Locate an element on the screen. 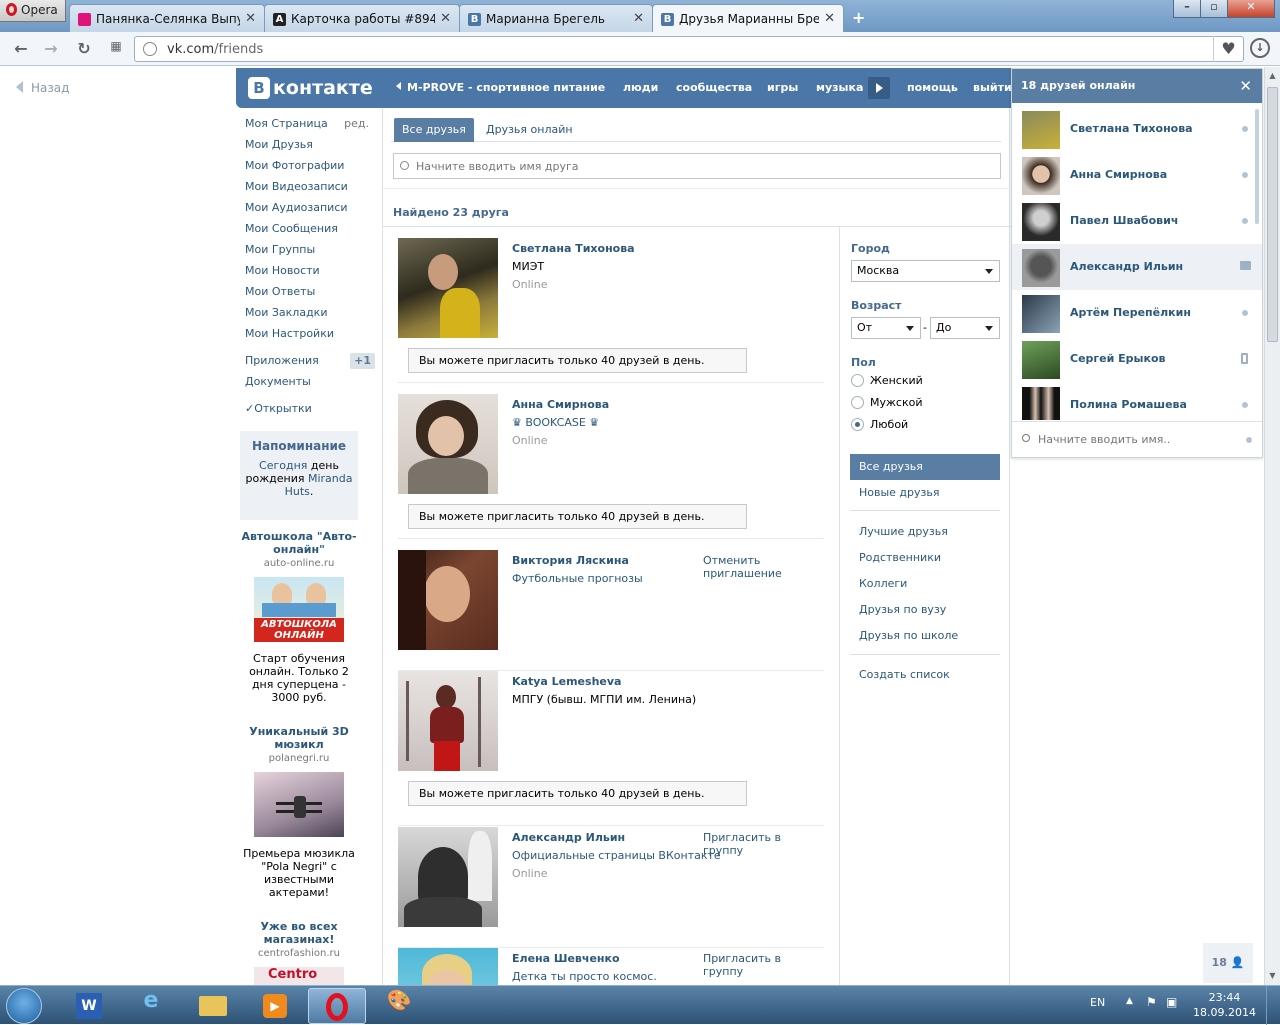 Image resolution: width=1280 pixels, height=1025 pixels. site-info-icon is located at coordinates (150, 49).